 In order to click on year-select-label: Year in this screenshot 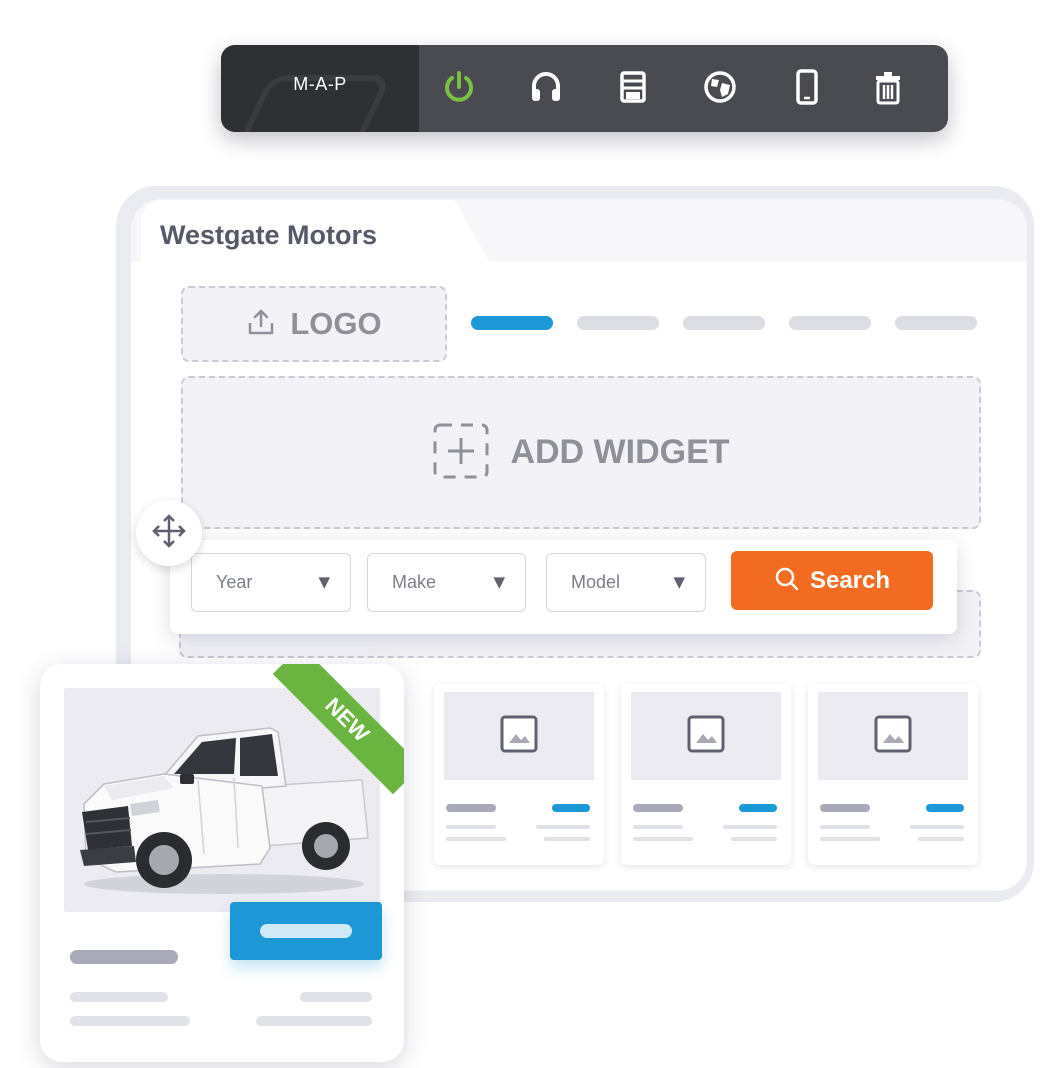, I will do `click(234, 582)`.